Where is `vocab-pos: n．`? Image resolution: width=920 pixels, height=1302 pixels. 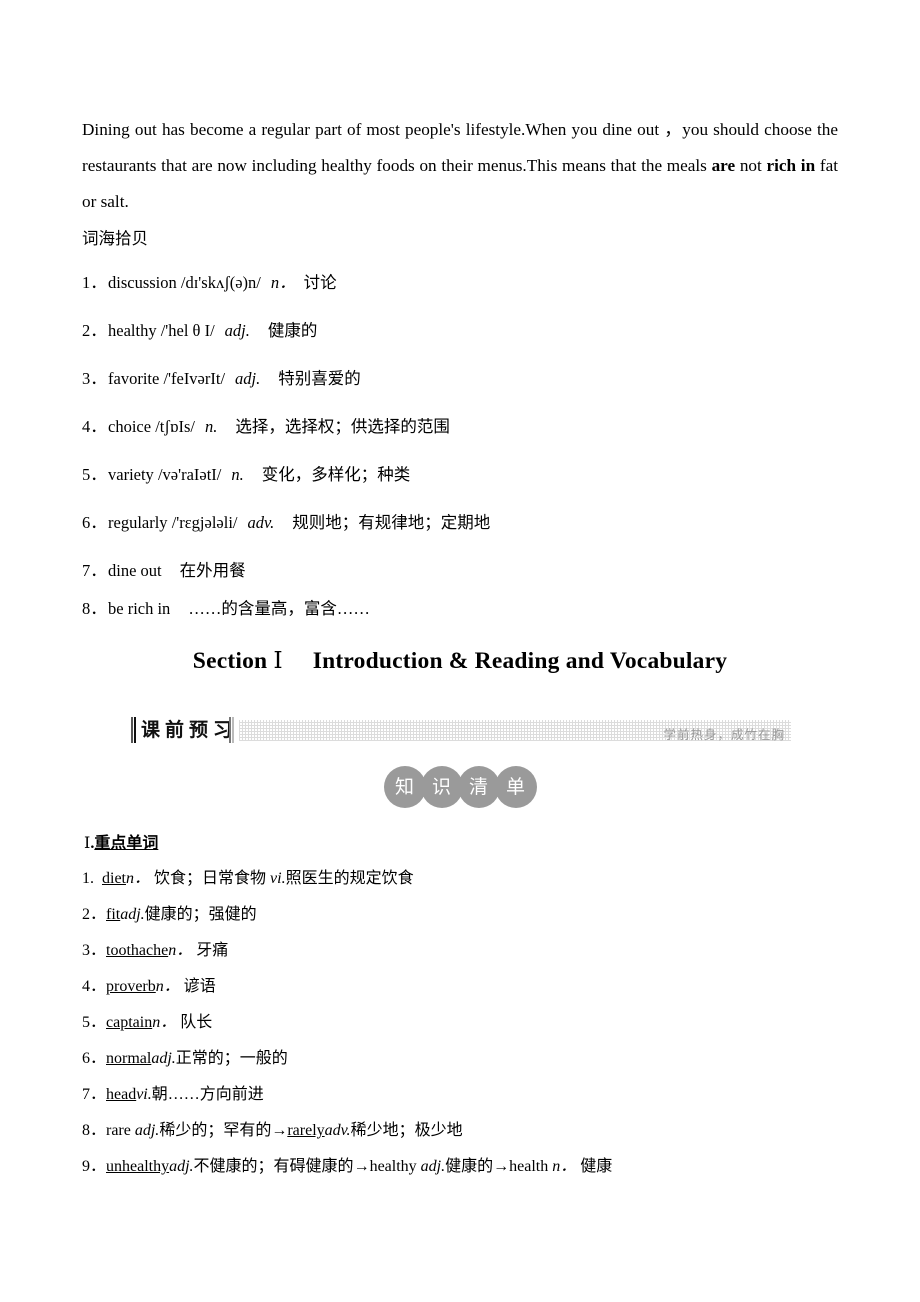
vocab-pos: n． is located at coordinates (283, 282).